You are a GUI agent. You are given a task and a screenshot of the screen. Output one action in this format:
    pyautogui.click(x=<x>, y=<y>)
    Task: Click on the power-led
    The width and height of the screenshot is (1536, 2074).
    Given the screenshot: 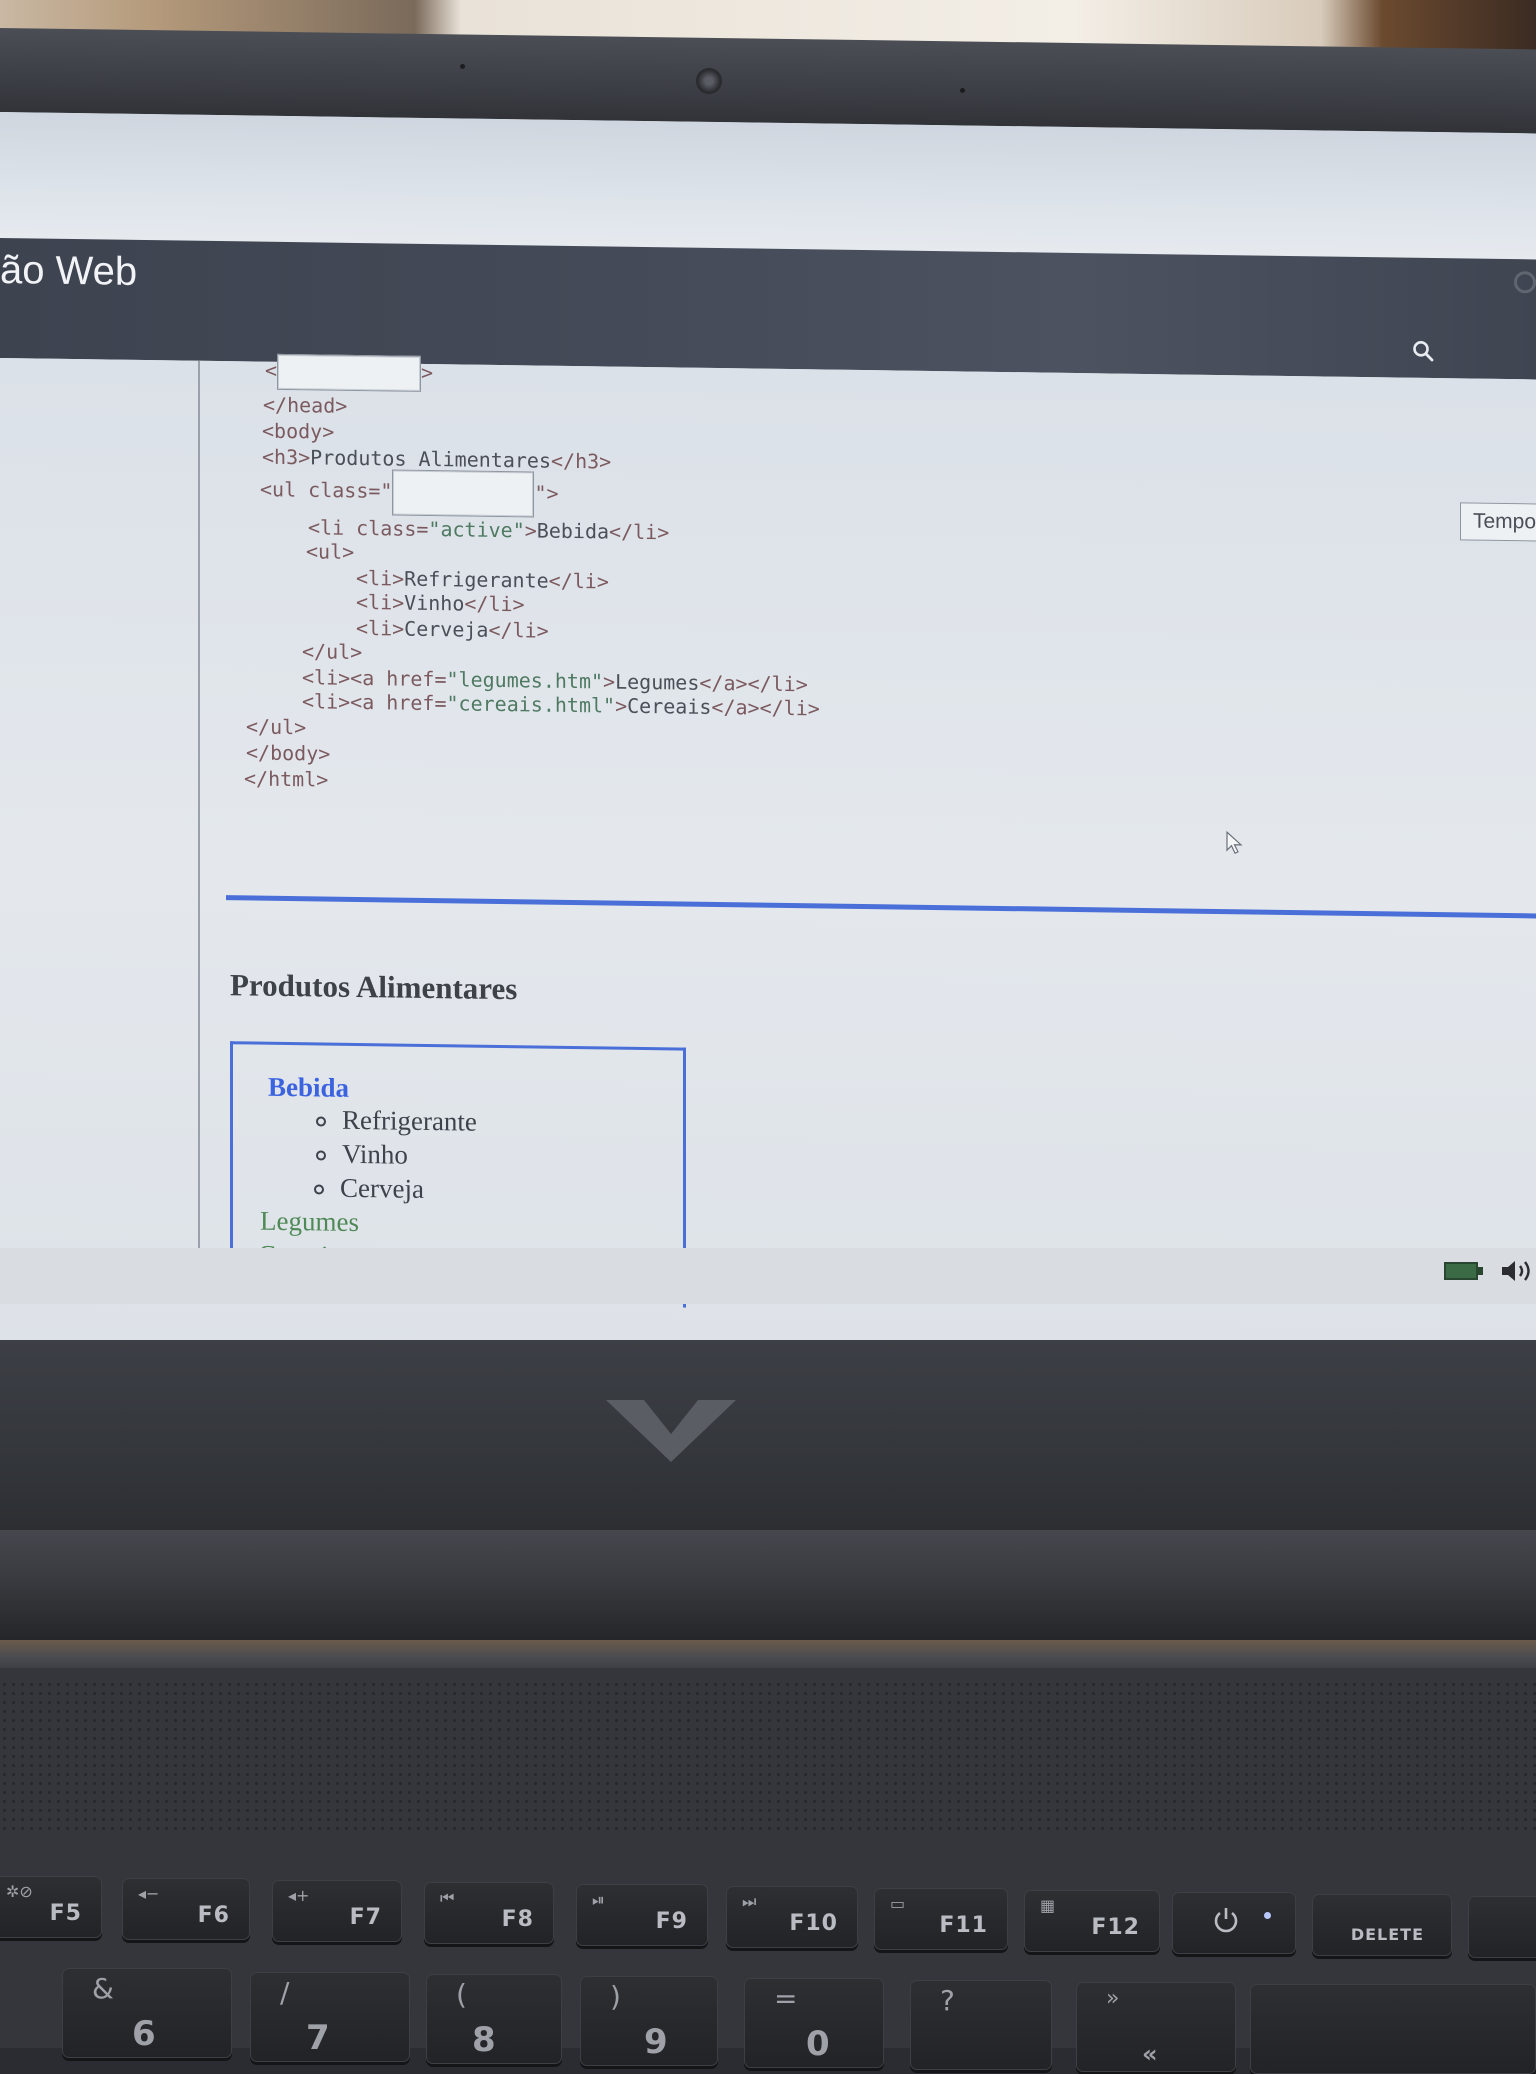 What is the action you would take?
    pyautogui.click(x=1267, y=1915)
    